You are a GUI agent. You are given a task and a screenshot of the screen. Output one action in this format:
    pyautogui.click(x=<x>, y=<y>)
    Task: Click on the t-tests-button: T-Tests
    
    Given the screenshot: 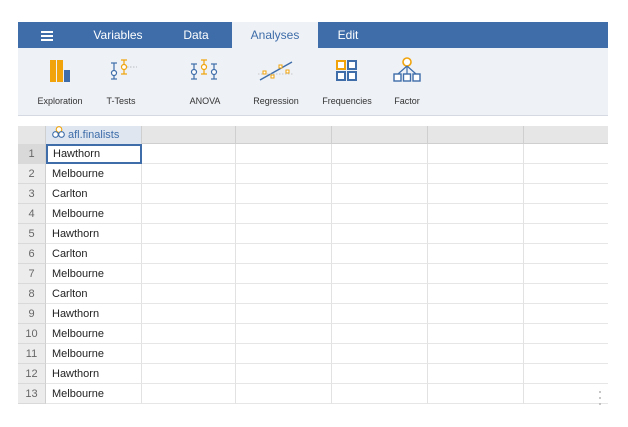 What is the action you would take?
    pyautogui.click(x=121, y=83)
    